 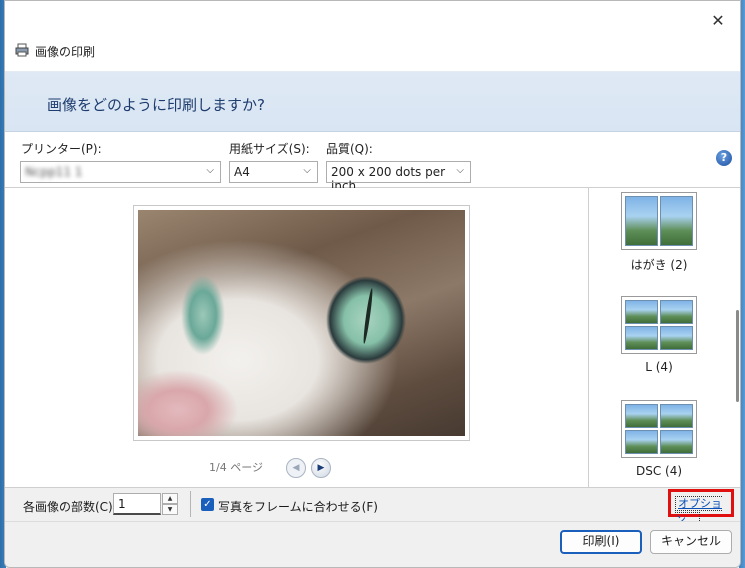 I want to click on title-bar: ✕ 画像の印刷, so click(x=372, y=36).